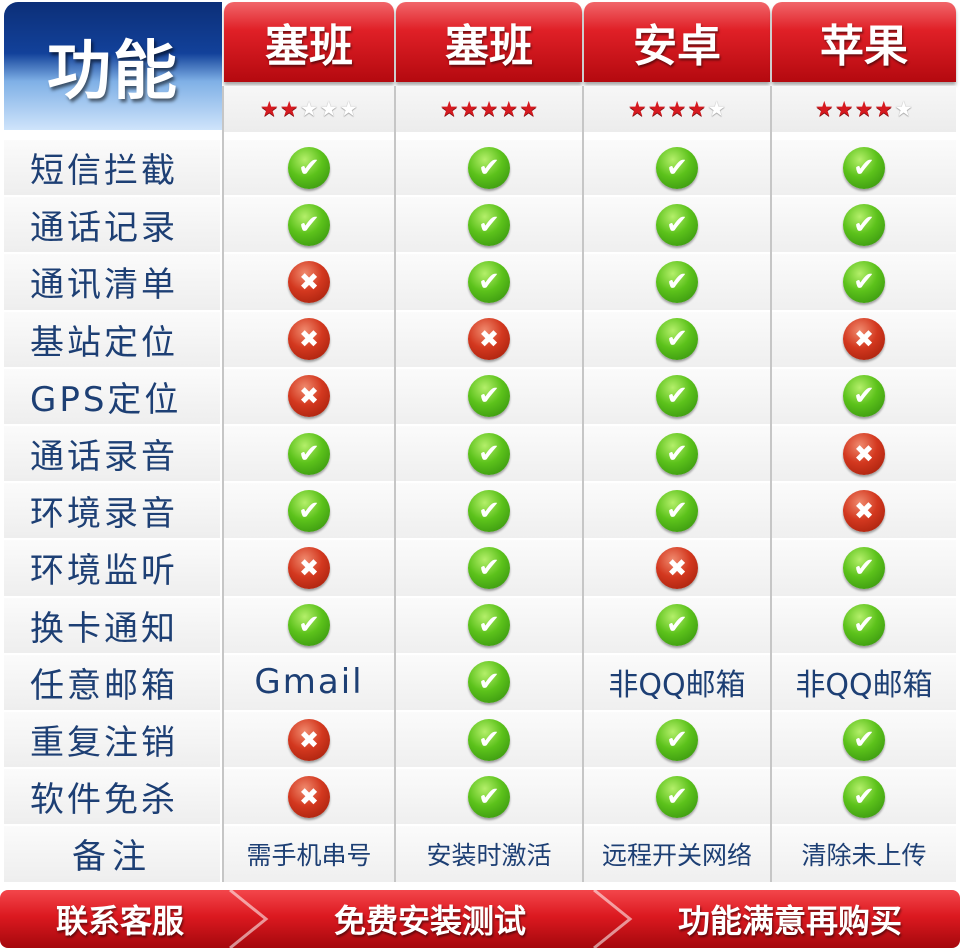 This screenshot has height=950, width=960. Describe the element at coordinates (677, 109) in the screenshot. I see `rating-3: ★ ★ ★ ★ ★` at that location.